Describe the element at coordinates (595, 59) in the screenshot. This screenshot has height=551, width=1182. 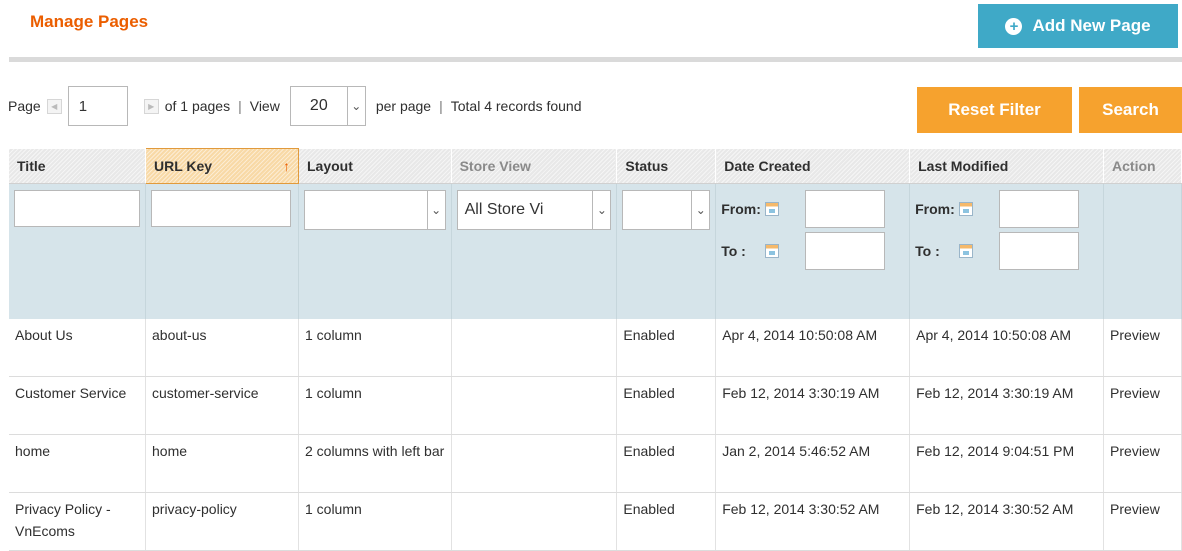
I see `header-divider` at that location.